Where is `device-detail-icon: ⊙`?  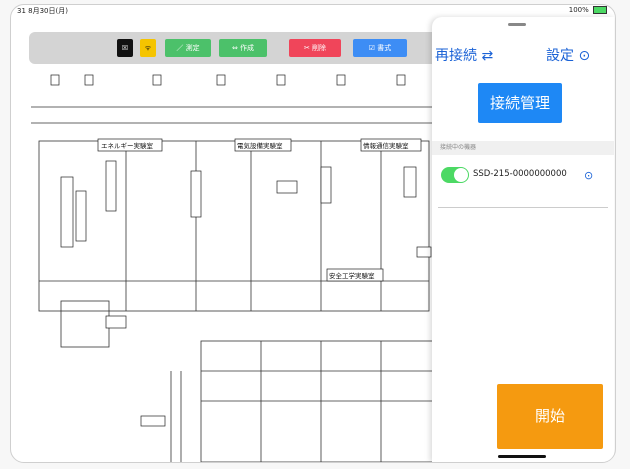
device-detail-icon: ⊙ is located at coordinates (588, 175).